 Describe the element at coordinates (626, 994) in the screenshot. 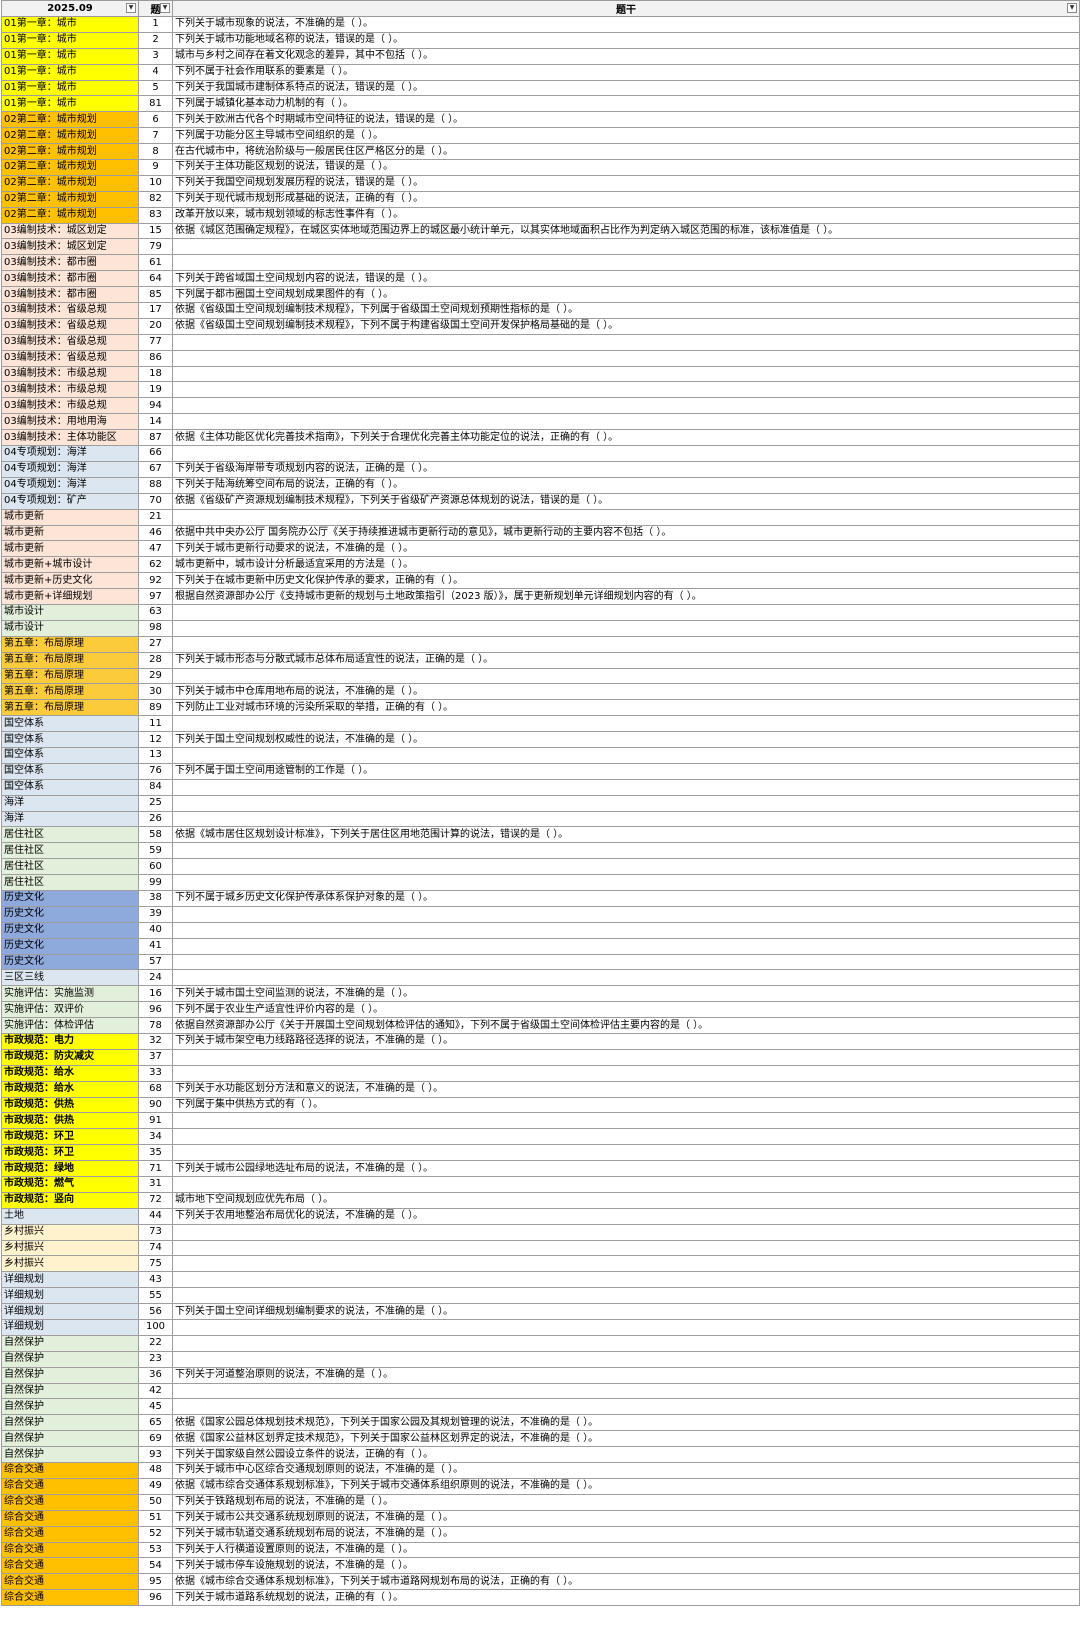

I see `question-cell: 下列关于城市国土空间监测的说法，不准确的是（ ）。` at that location.